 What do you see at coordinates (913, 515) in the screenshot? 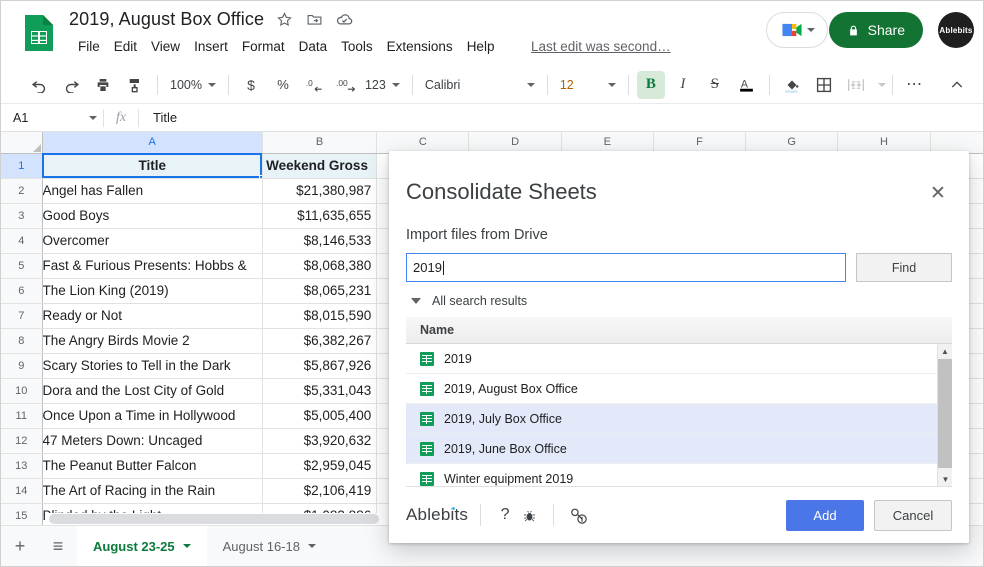
I see `cancel-button: Cancel` at bounding box center [913, 515].